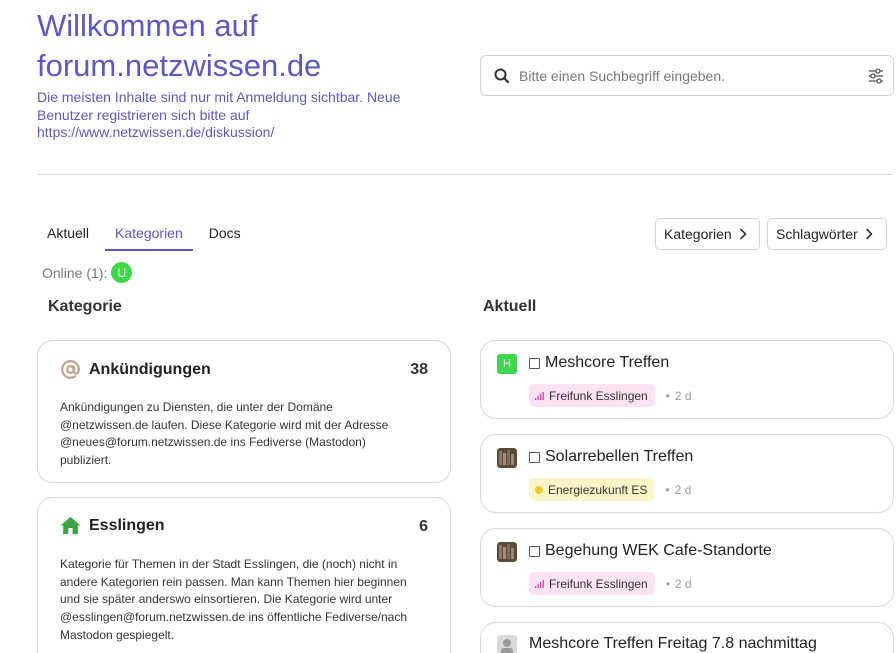 The height and width of the screenshot is (653, 896). What do you see at coordinates (70, 525) in the screenshot?
I see `home-icon` at bounding box center [70, 525].